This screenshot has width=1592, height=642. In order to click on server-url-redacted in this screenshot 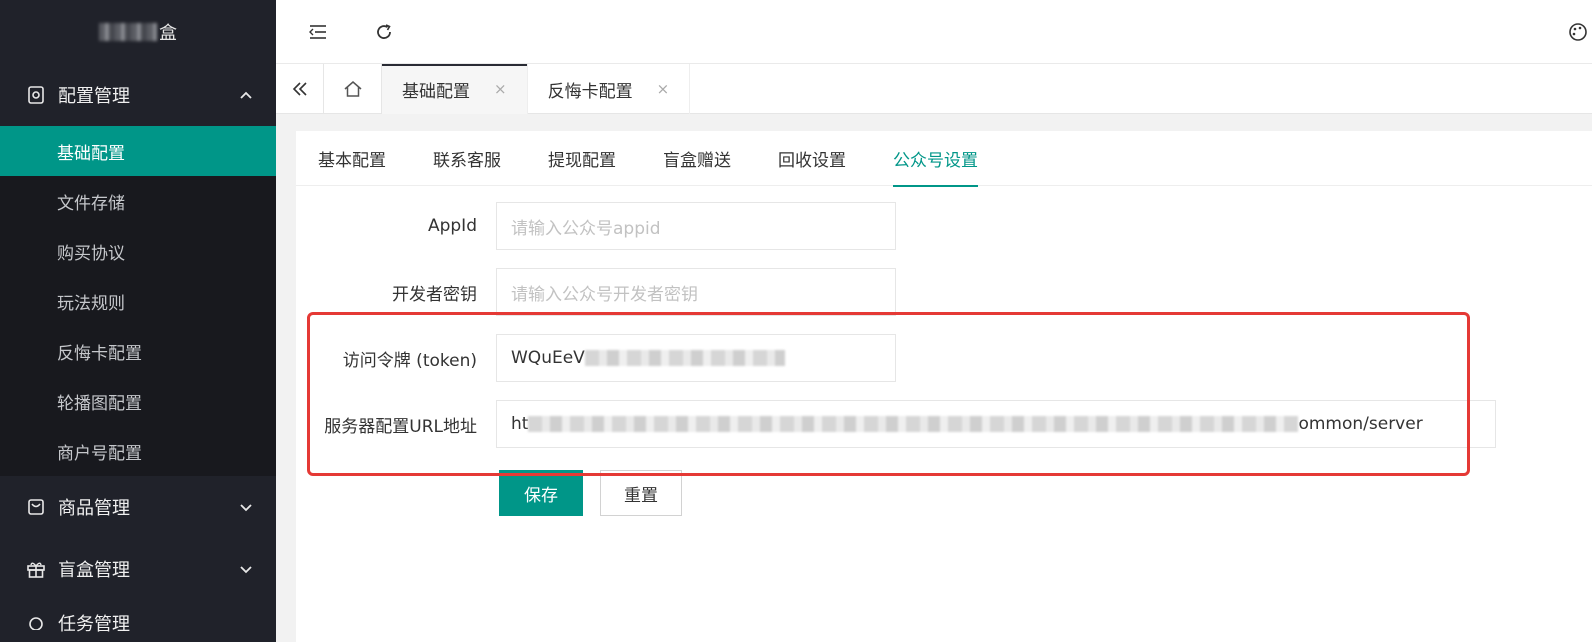, I will do `click(913, 424)`.